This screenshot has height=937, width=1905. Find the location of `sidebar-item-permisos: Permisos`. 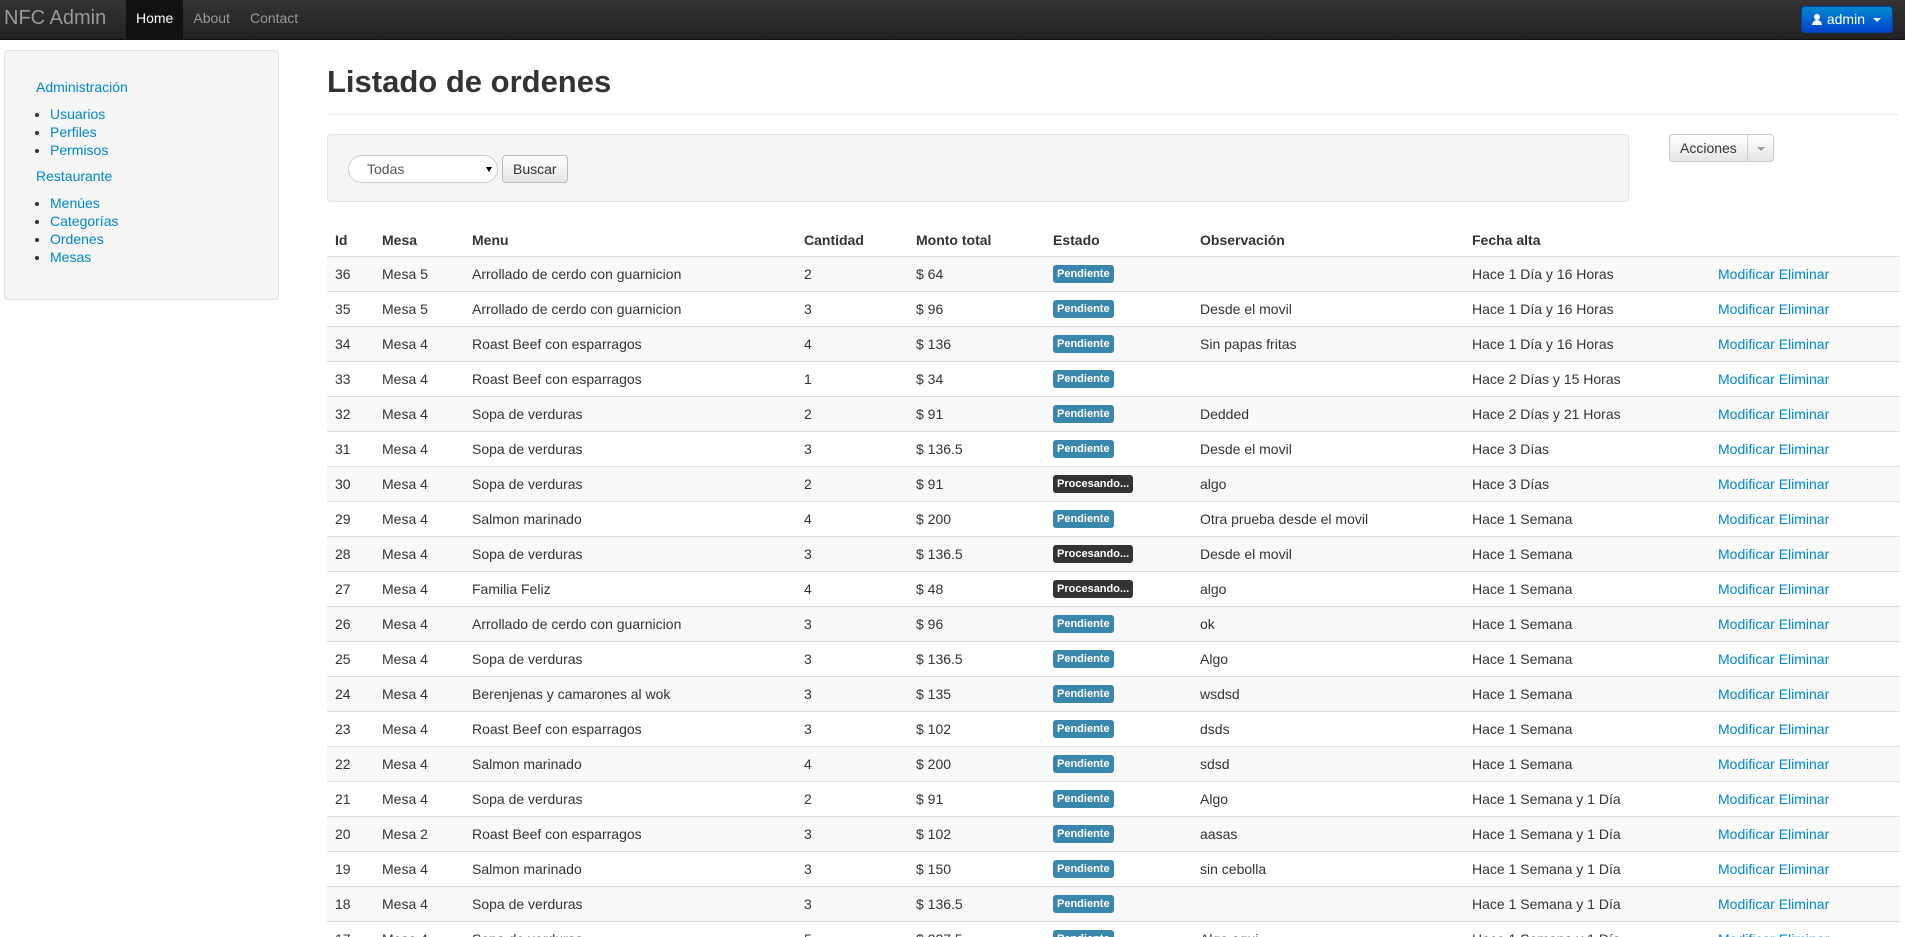

sidebar-item-permisos: Permisos is located at coordinates (79, 150).